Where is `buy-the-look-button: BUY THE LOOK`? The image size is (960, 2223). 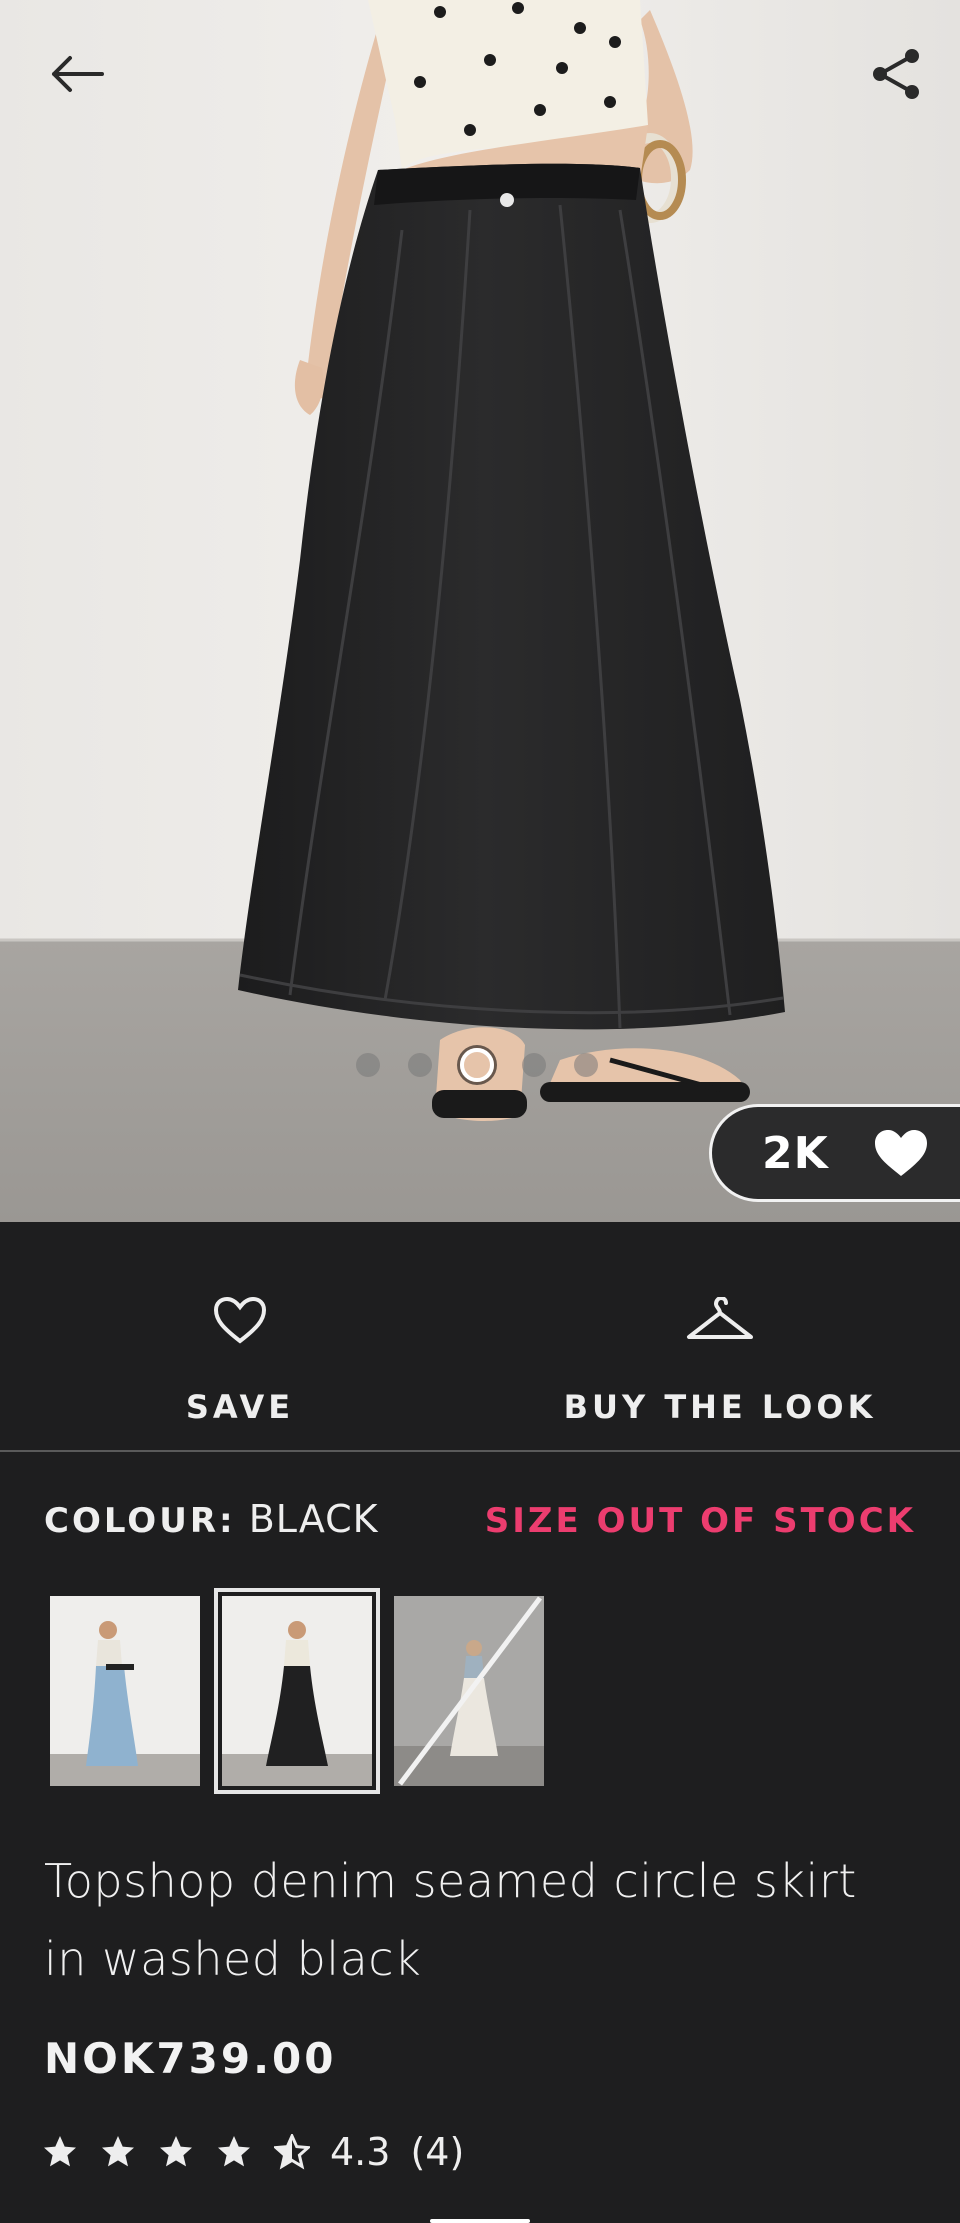 buy-the-look-button: BUY THE LOOK is located at coordinates (720, 1338).